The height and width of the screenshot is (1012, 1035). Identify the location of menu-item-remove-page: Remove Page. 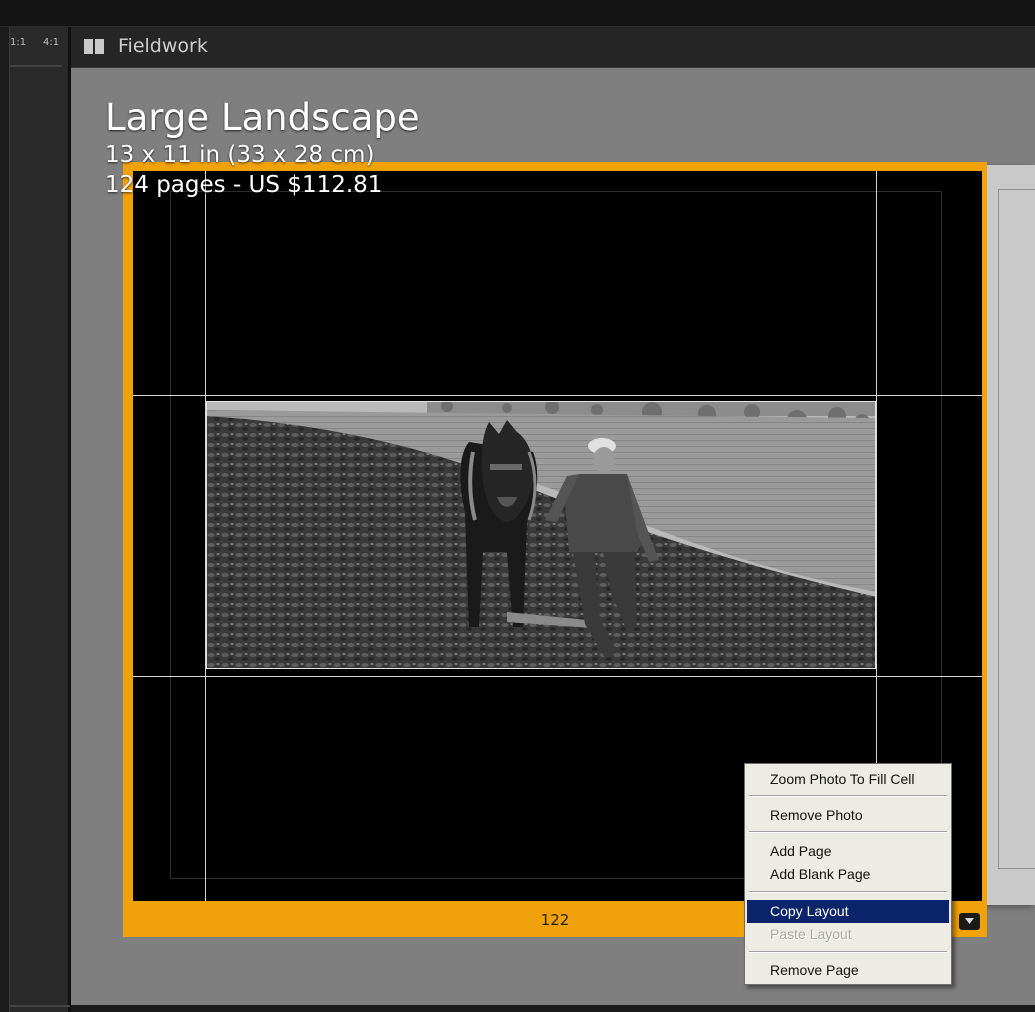
(848, 970).